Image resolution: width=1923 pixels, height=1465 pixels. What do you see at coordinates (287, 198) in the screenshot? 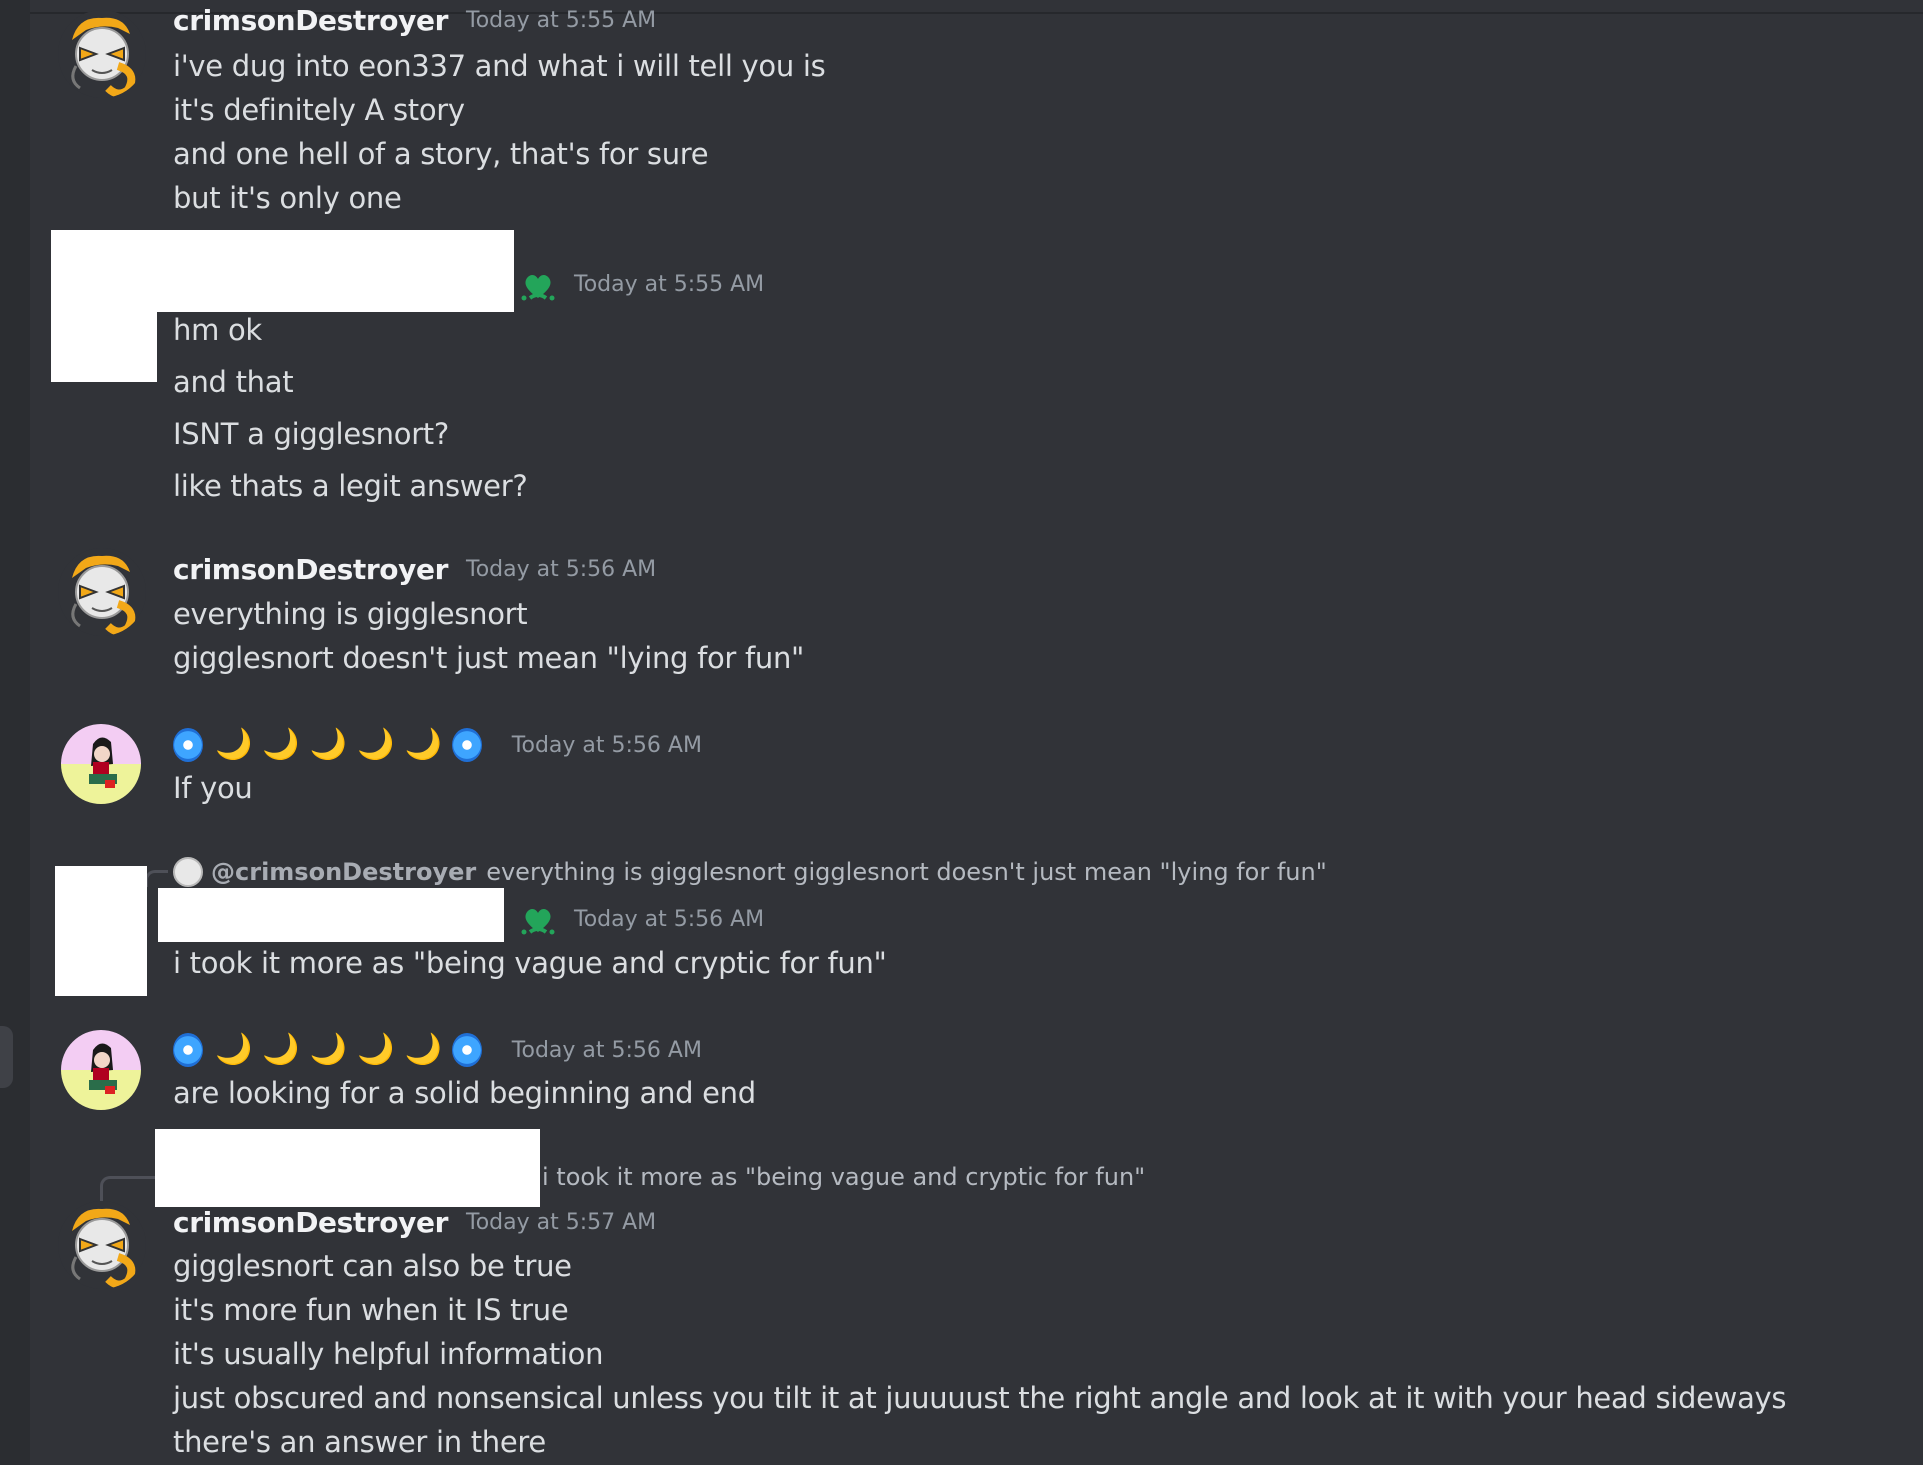
I see `message-line: but it's only one` at bounding box center [287, 198].